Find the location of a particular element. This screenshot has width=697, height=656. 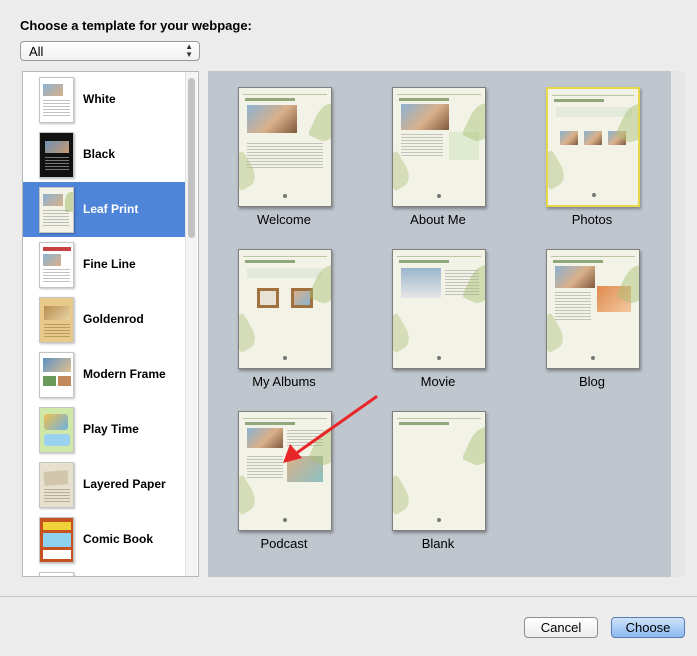

theme-thumbnail-fine-line is located at coordinates (56, 265).